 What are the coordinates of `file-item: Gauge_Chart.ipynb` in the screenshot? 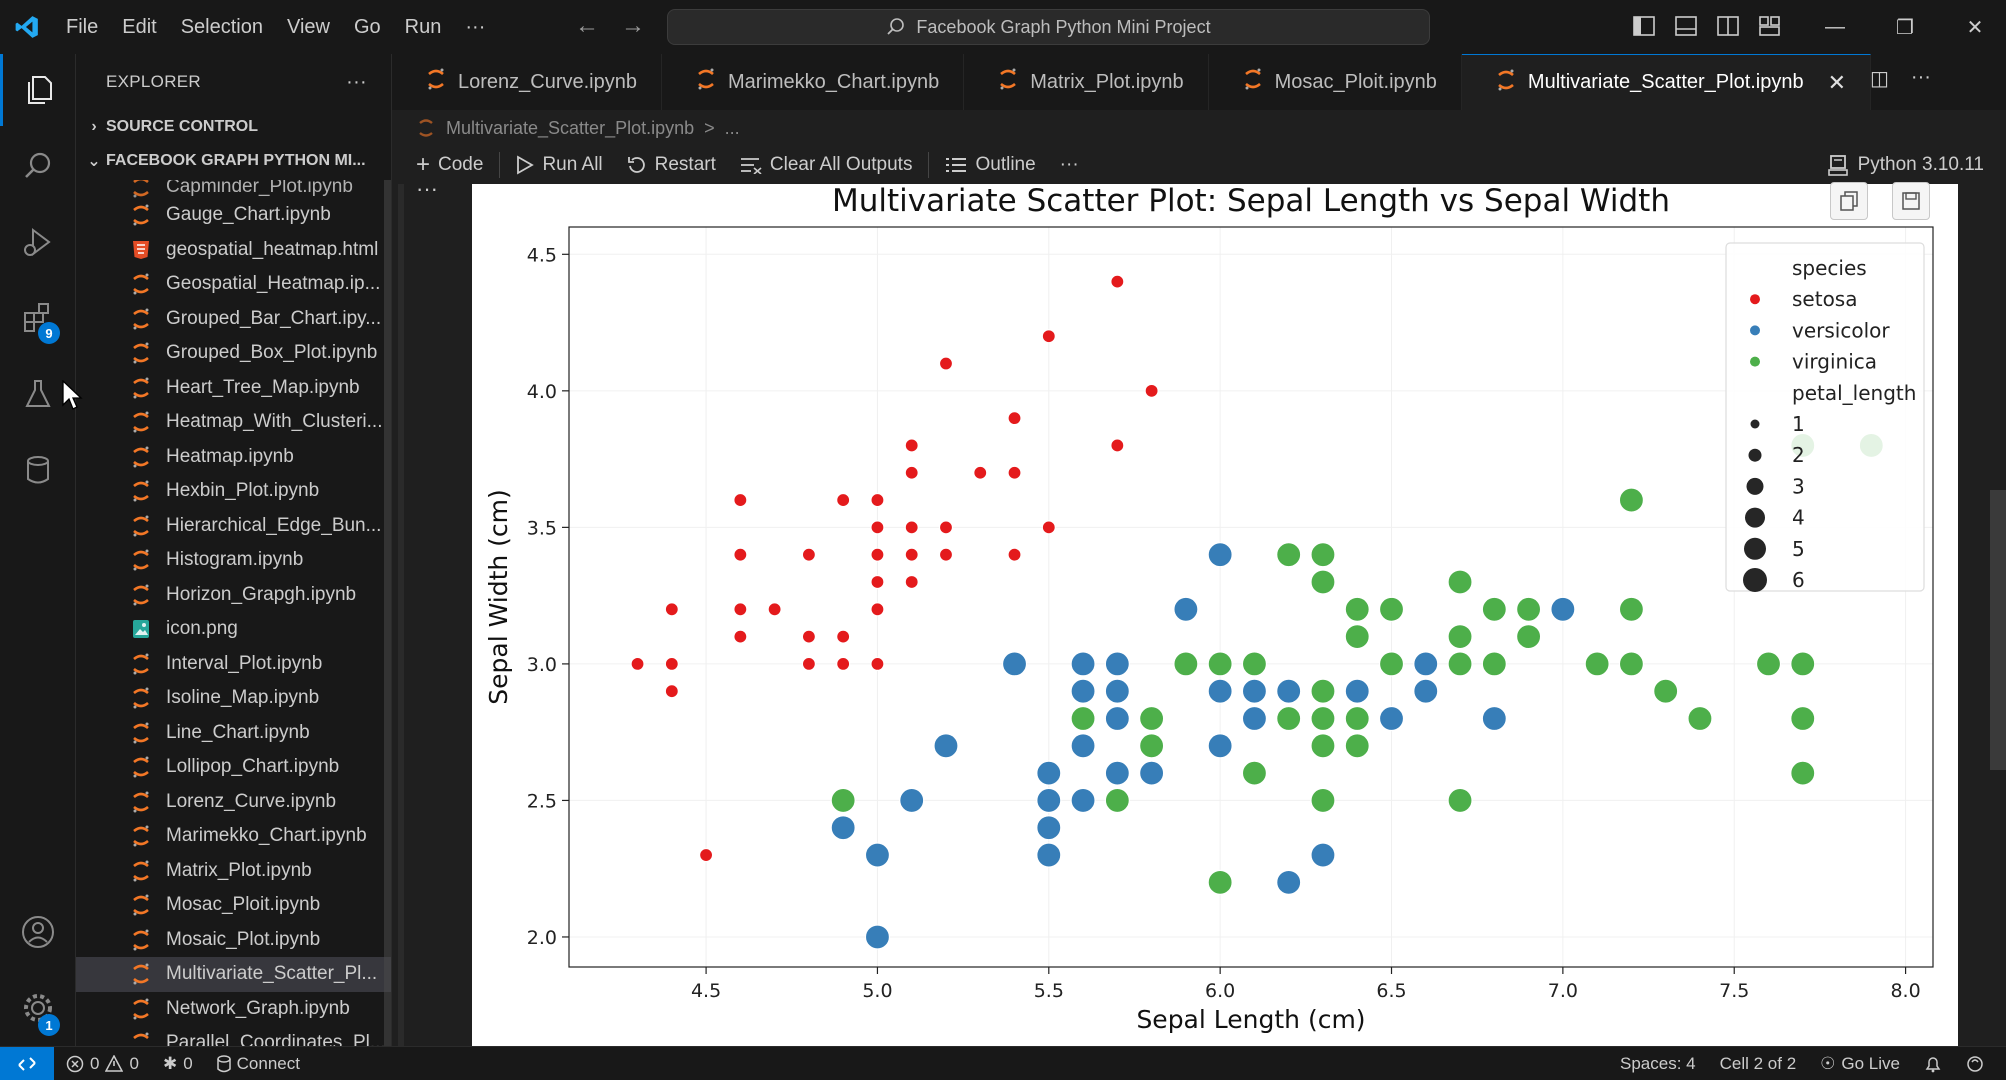 It's located at (233, 215).